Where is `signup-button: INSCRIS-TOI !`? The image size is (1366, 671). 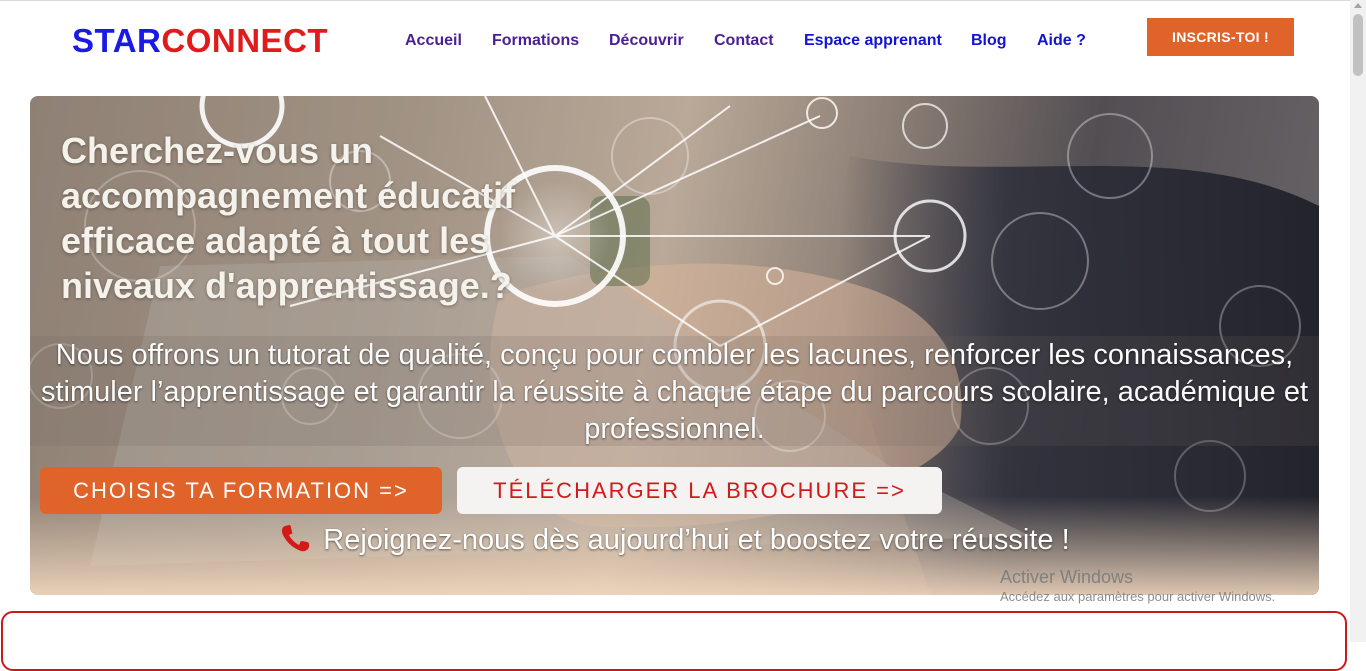
signup-button: INSCRIS-TOI ! is located at coordinates (1220, 37).